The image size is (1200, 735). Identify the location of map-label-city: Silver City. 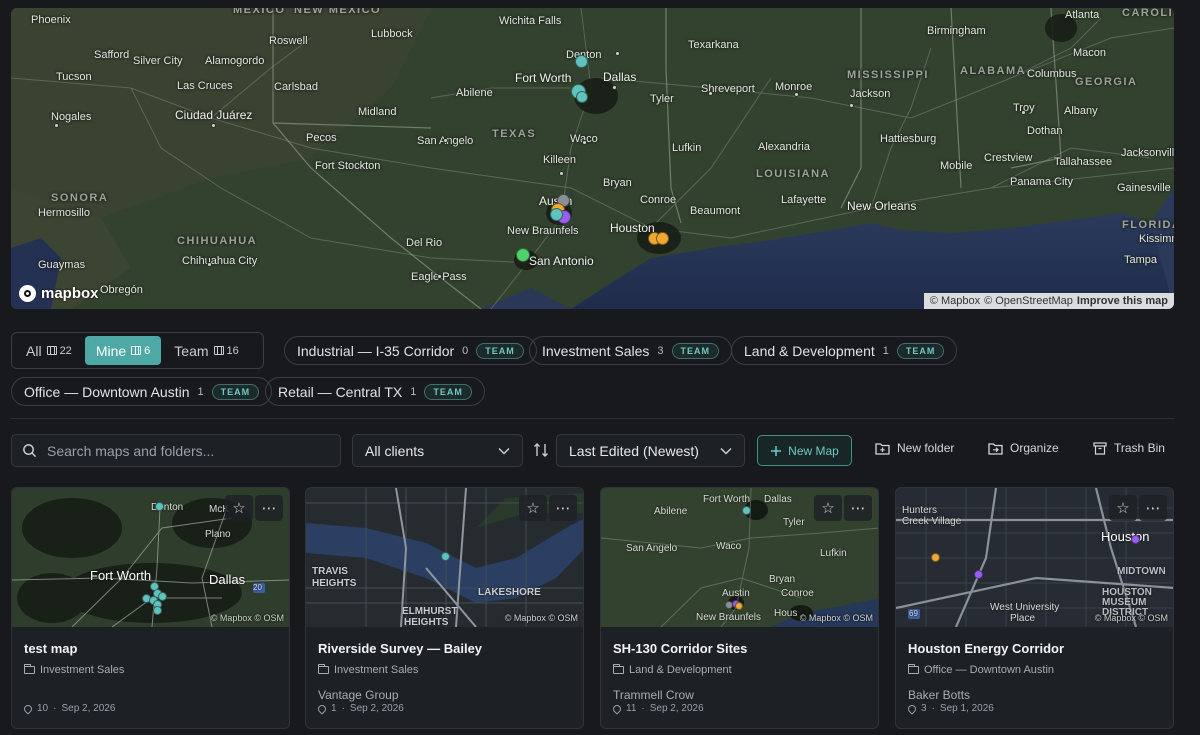
(158, 61).